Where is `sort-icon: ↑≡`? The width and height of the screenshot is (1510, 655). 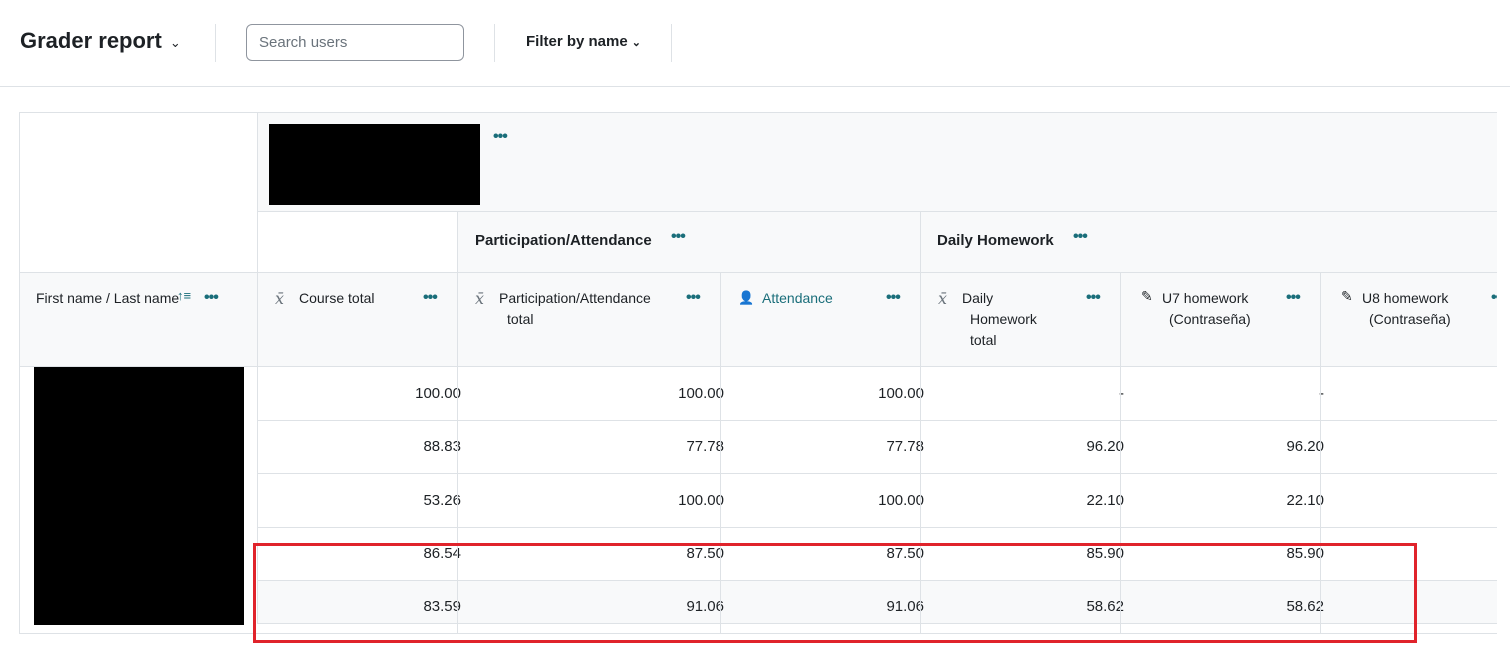 sort-icon: ↑≡ is located at coordinates (184, 295).